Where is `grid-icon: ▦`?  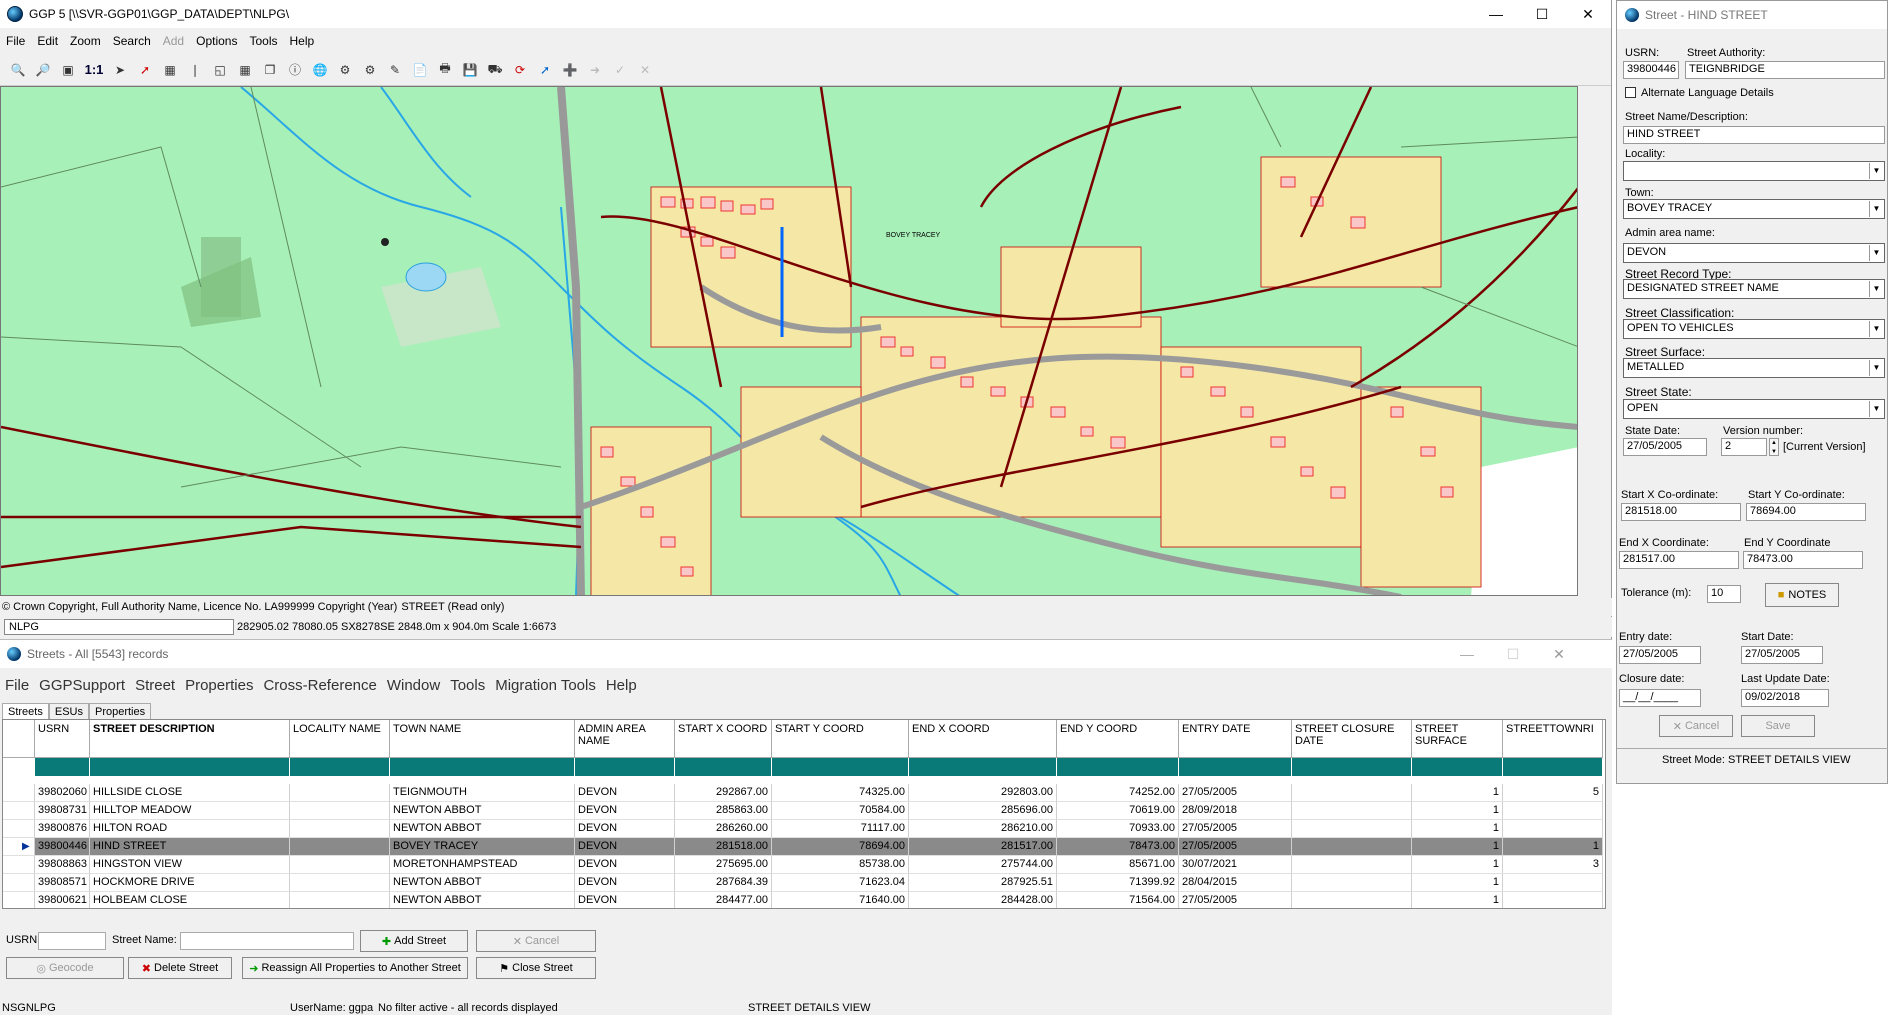
grid-icon: ▦ is located at coordinates (245, 70).